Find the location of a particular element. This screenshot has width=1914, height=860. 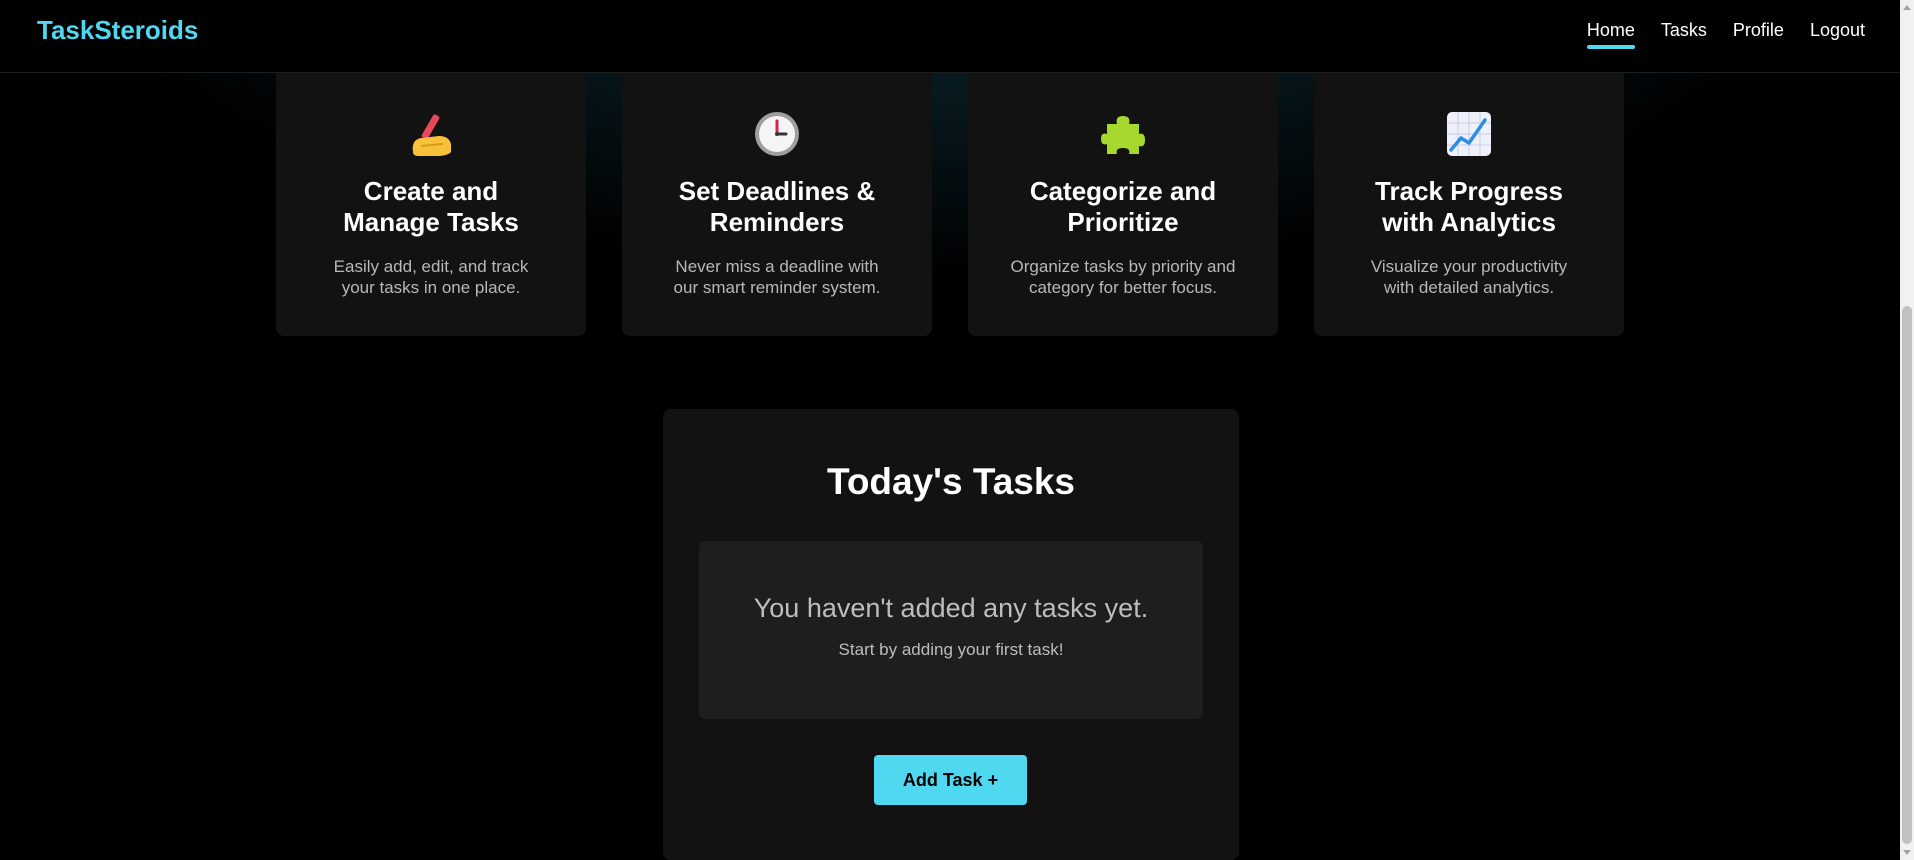

todays-tasks-title: Today's Tasks is located at coordinates (951, 481).